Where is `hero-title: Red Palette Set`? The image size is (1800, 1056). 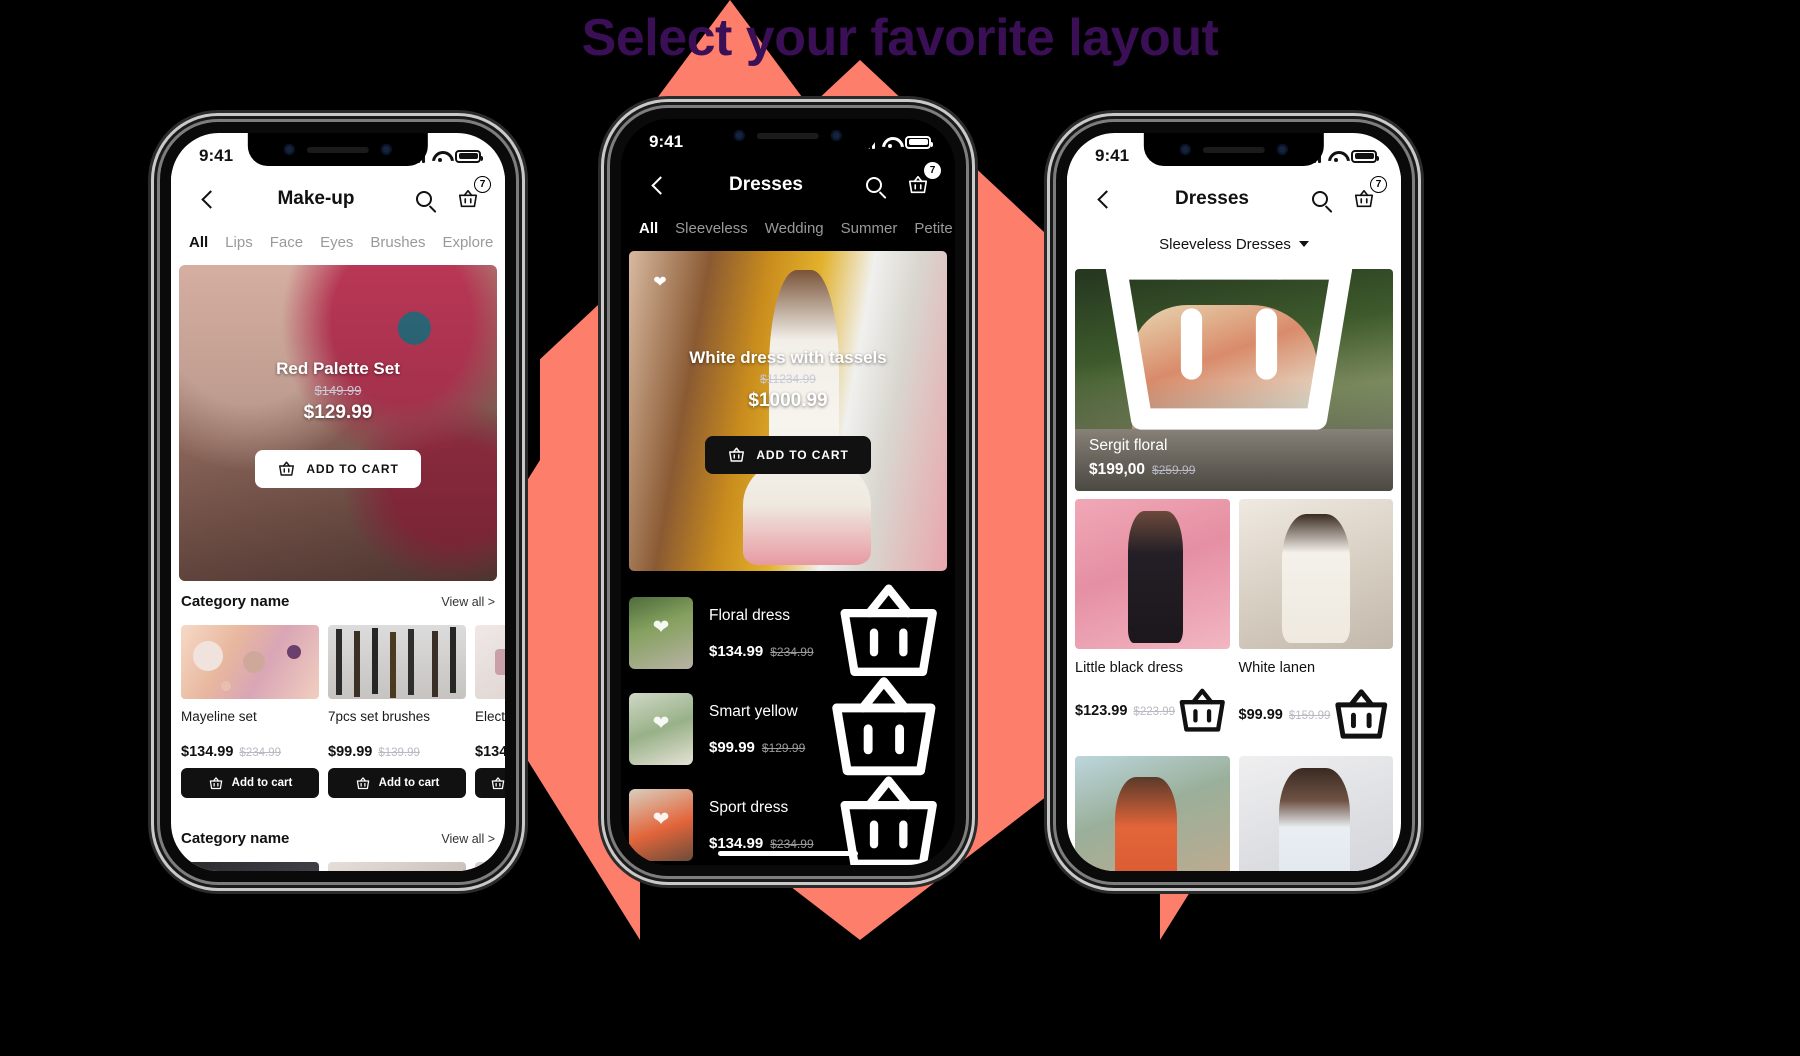
hero-title: Red Palette Set is located at coordinates (338, 368).